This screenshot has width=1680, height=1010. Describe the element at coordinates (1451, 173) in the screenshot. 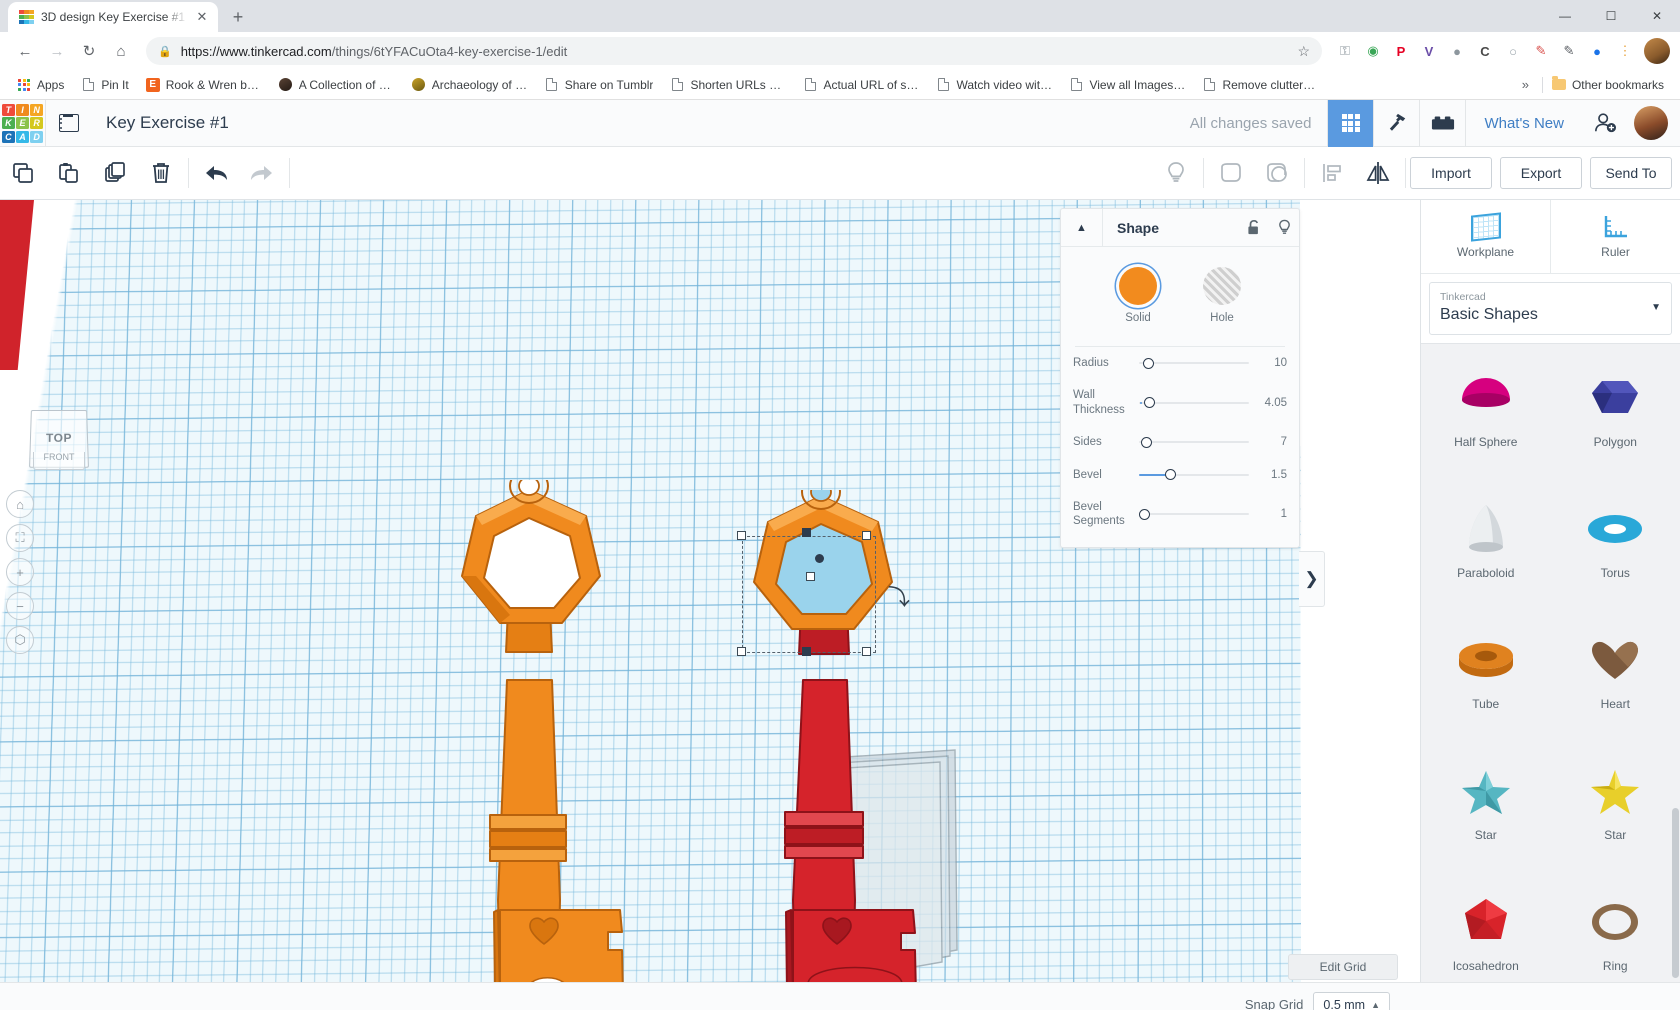

I see `import-button: Import` at that location.